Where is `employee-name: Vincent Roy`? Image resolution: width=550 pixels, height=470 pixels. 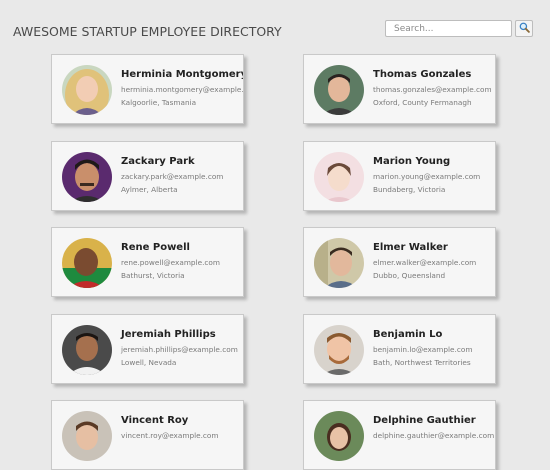
employee-name: Vincent Roy is located at coordinates (155, 420).